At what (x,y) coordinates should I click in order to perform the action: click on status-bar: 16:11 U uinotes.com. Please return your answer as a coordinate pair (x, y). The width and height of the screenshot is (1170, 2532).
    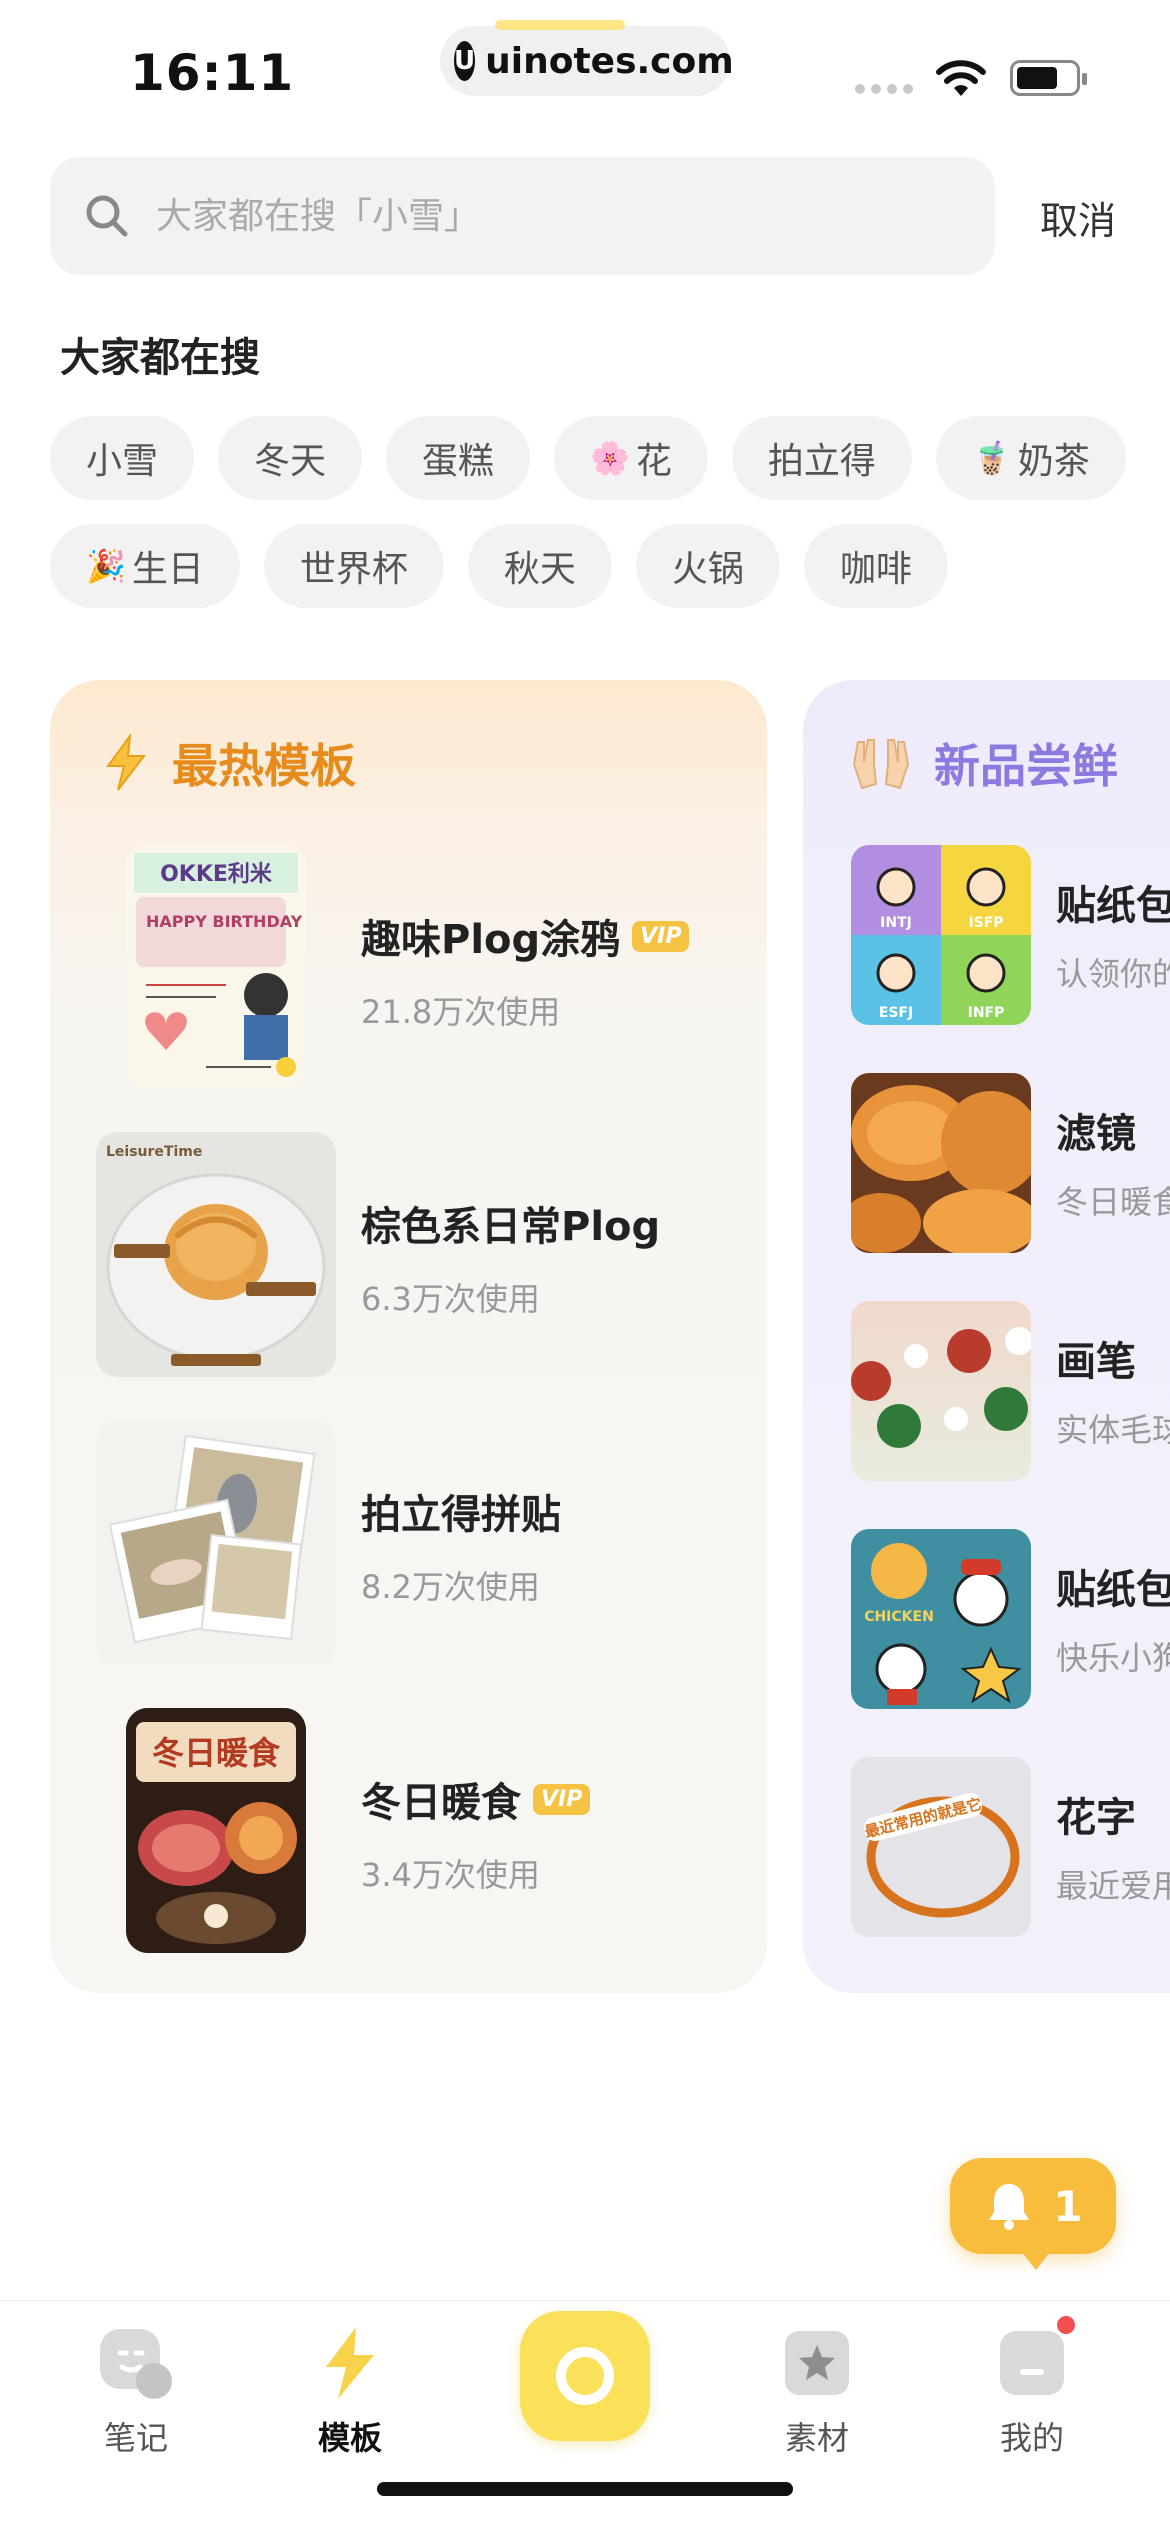
    Looking at the image, I should click on (585, 70).